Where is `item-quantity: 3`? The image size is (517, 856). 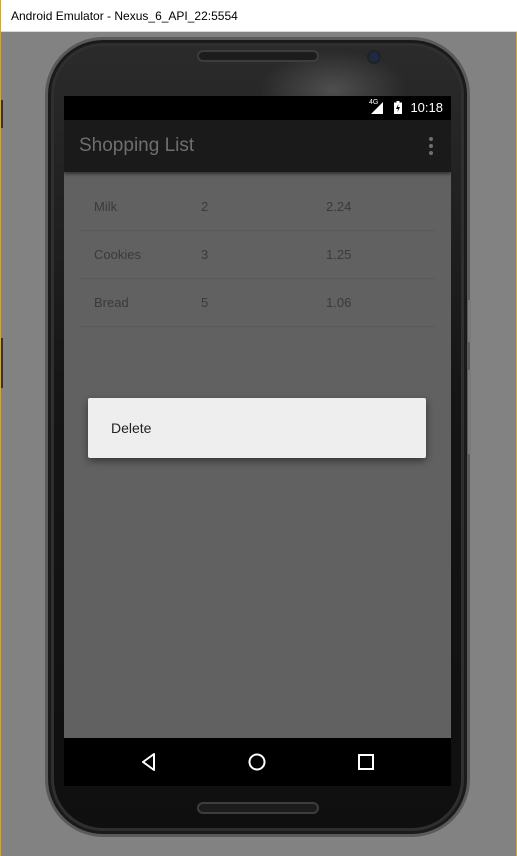
item-quantity: 3 is located at coordinates (205, 254).